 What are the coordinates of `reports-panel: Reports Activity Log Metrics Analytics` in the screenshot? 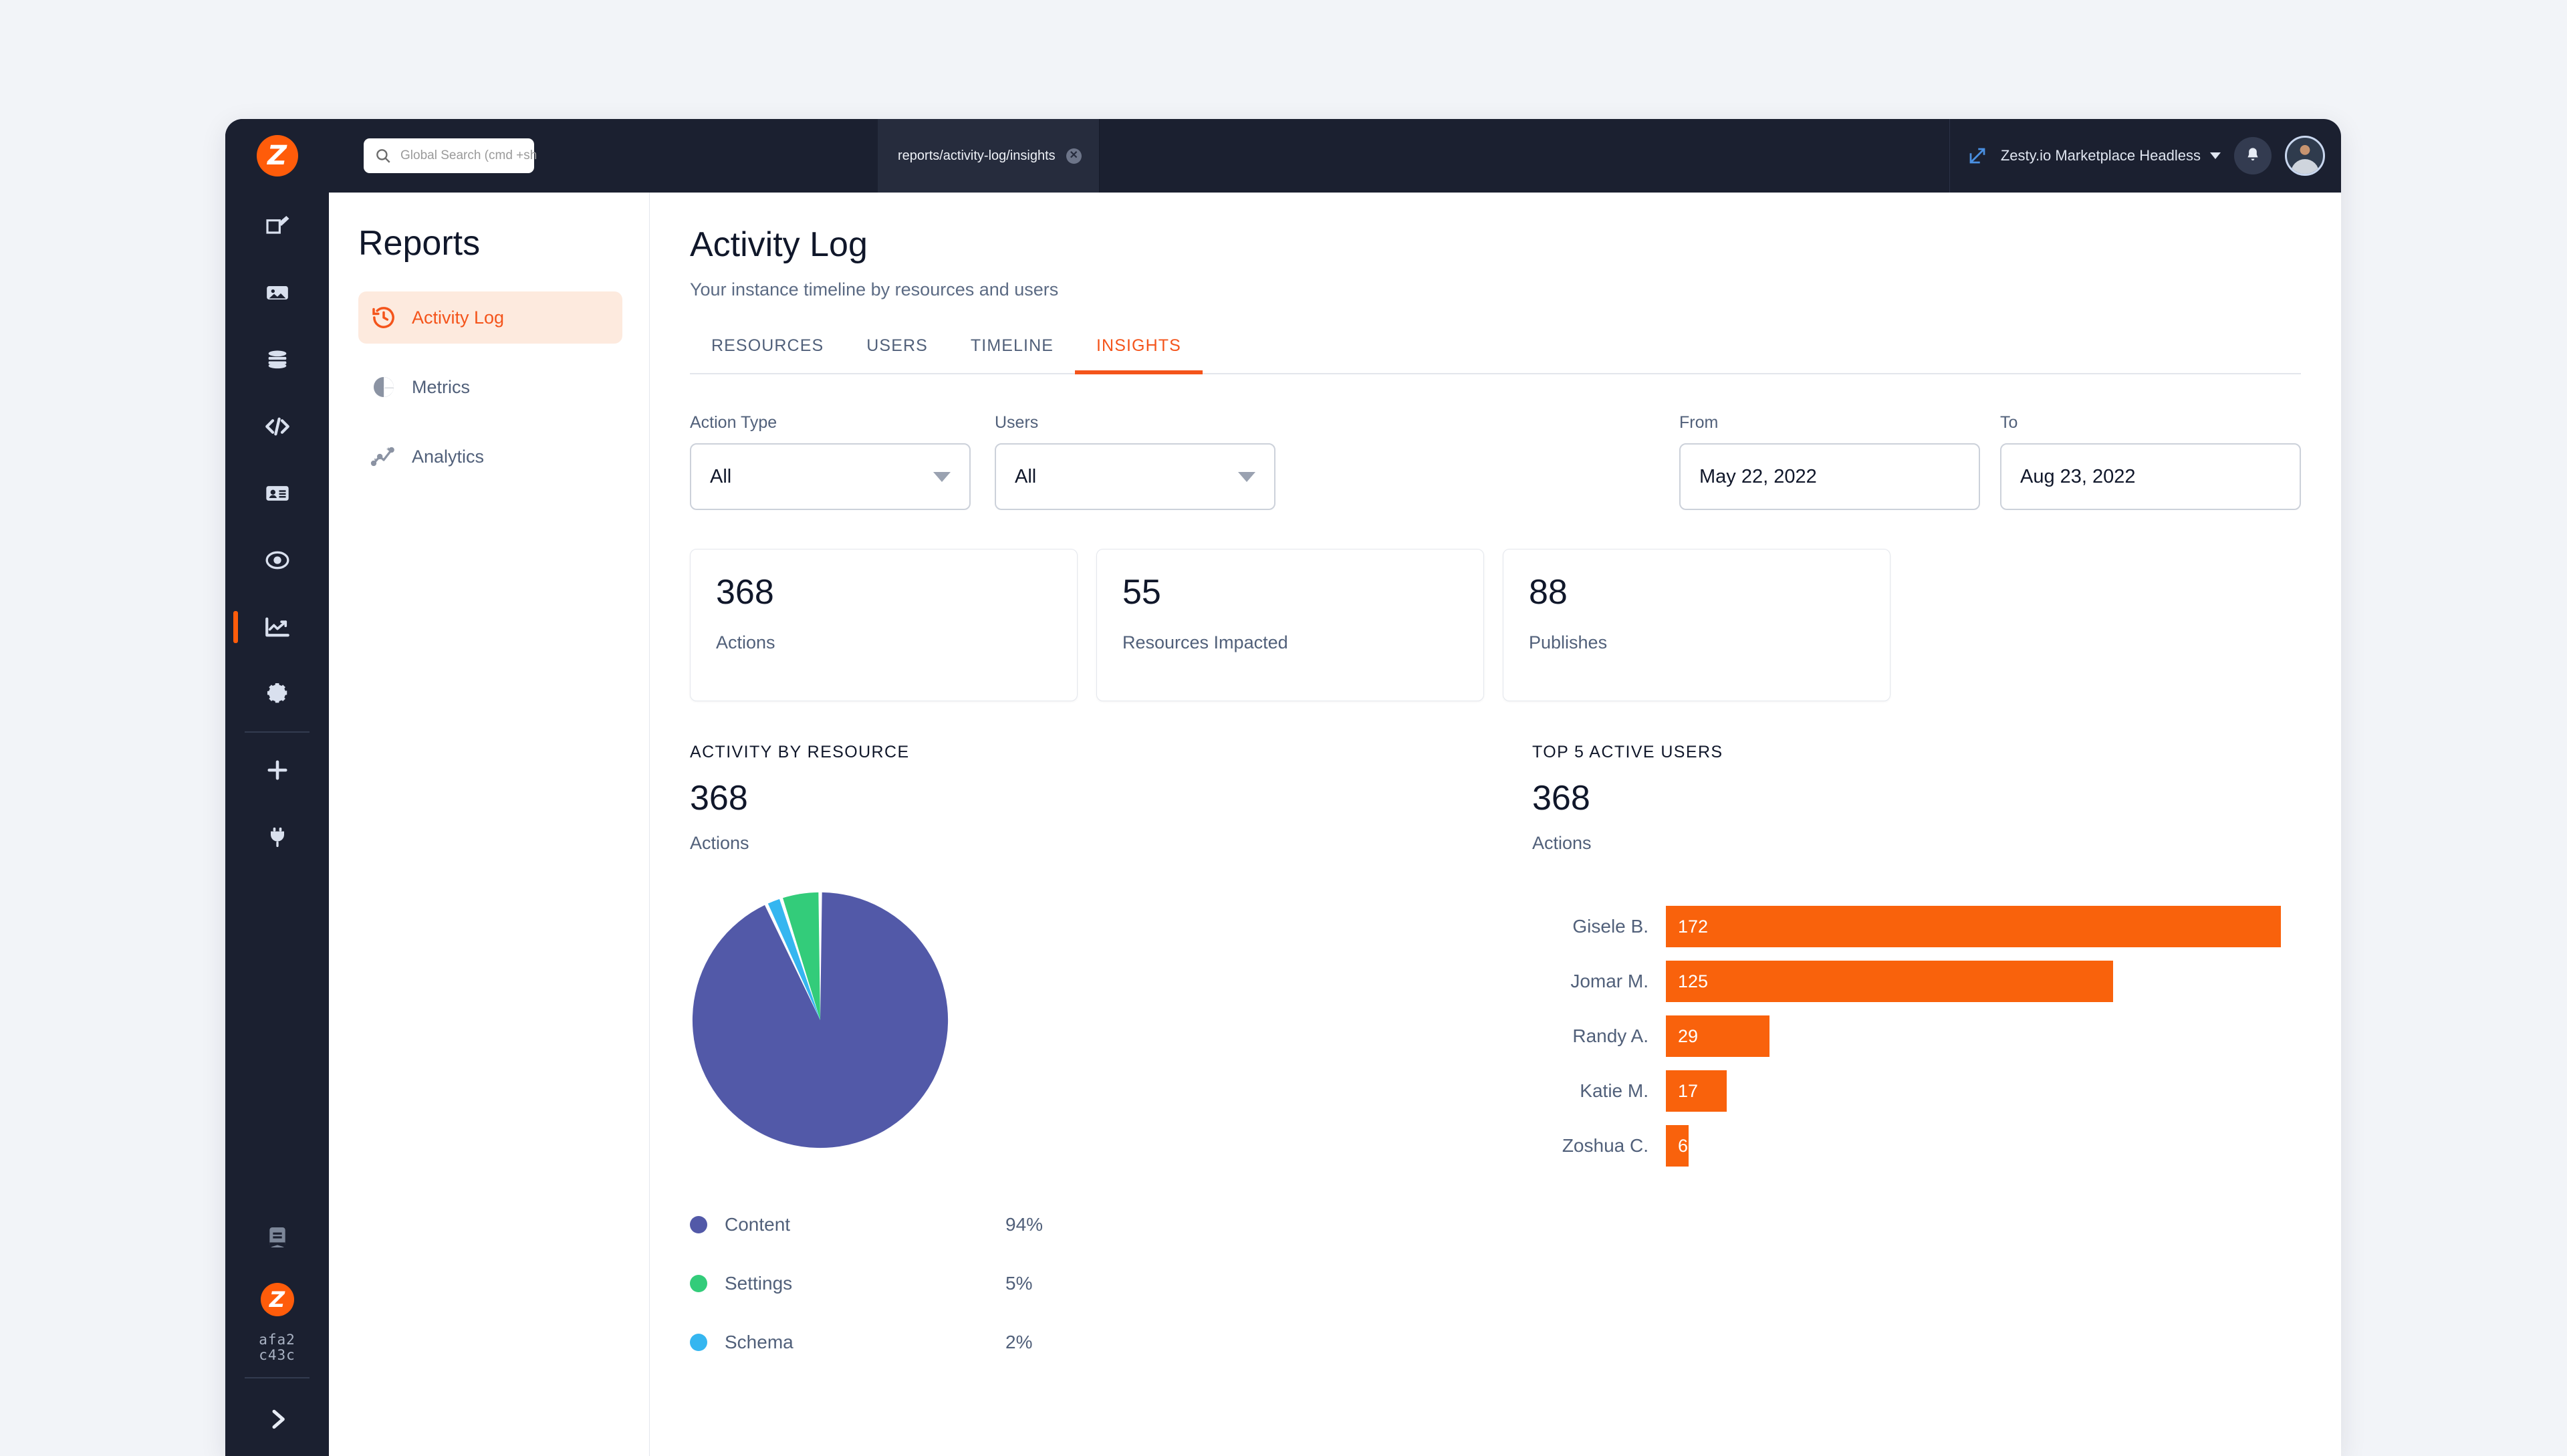 It's located at (489, 824).